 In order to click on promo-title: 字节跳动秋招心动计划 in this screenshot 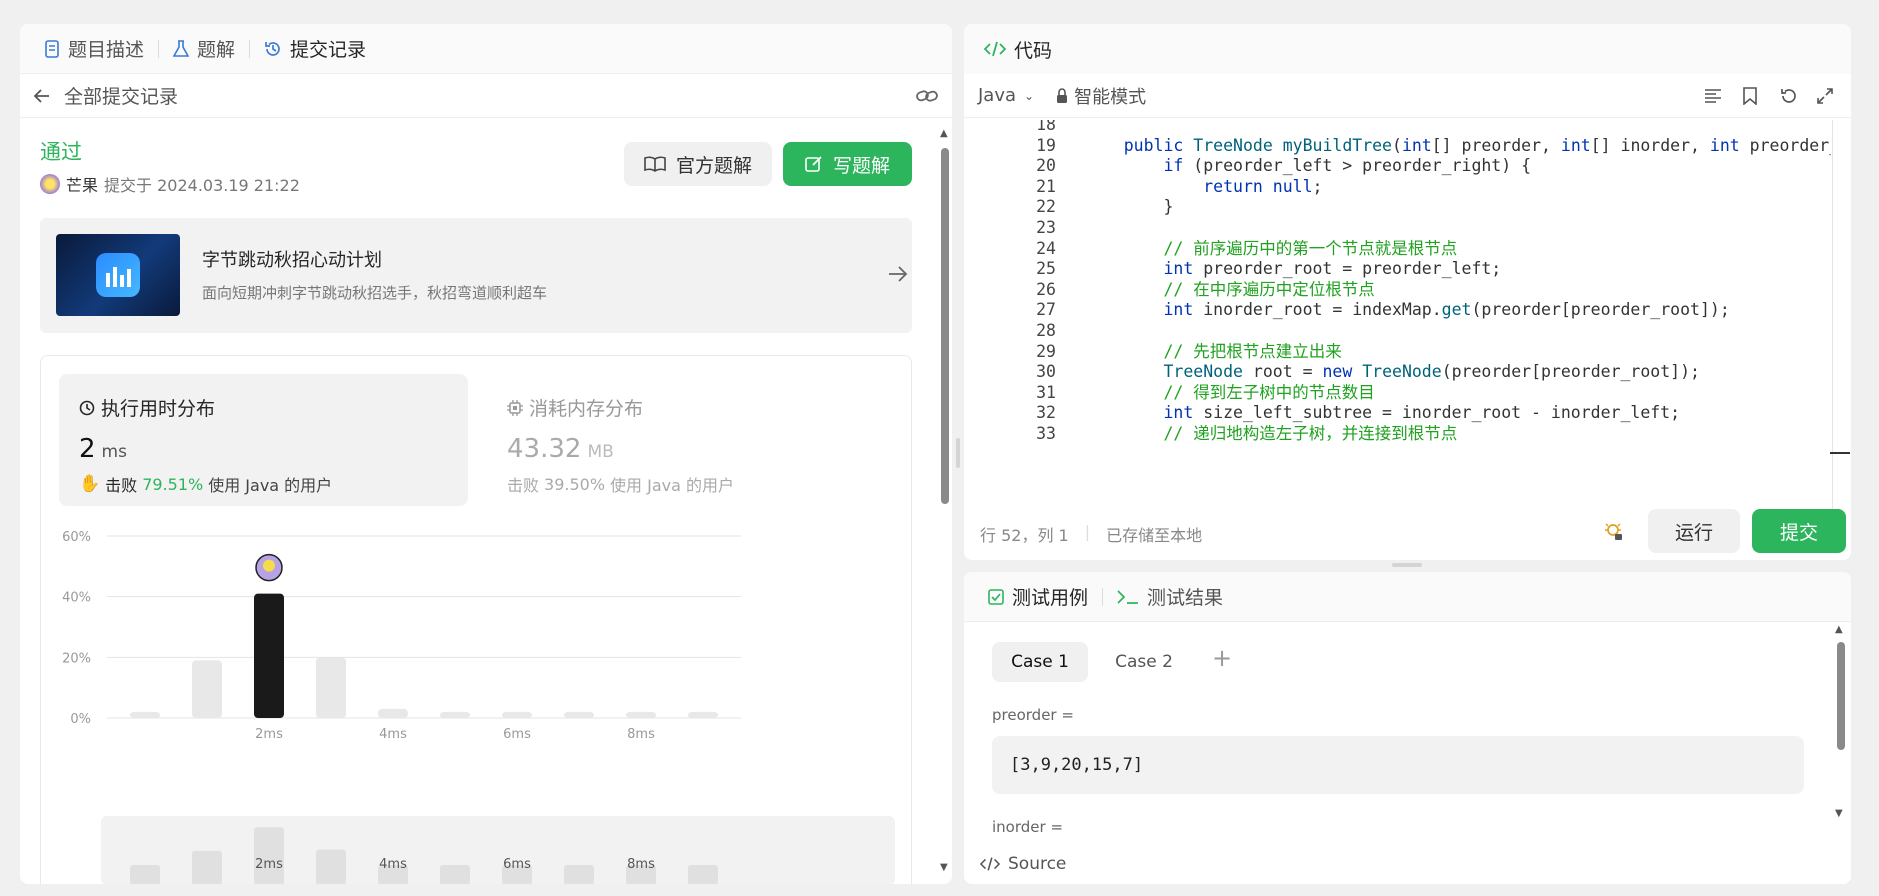, I will do `click(292, 260)`.